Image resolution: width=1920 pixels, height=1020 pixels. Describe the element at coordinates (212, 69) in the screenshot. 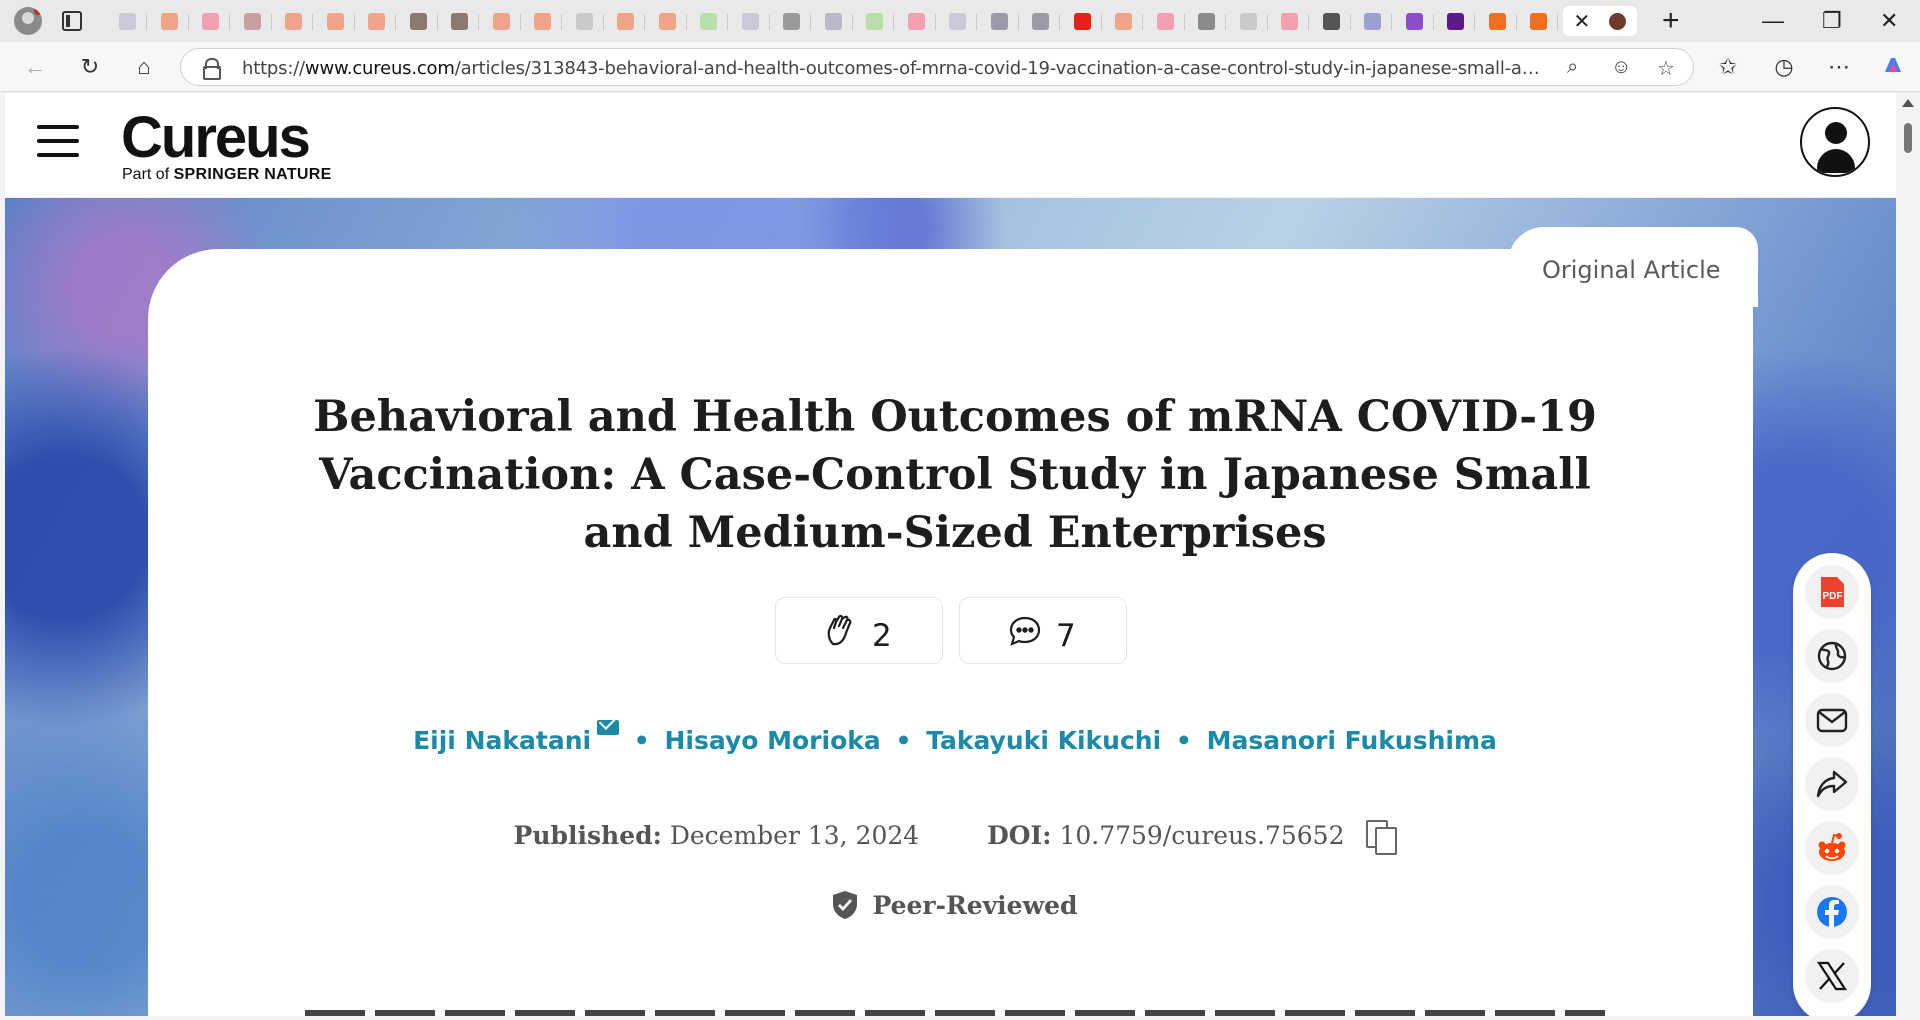

I see `lock-icon` at that location.